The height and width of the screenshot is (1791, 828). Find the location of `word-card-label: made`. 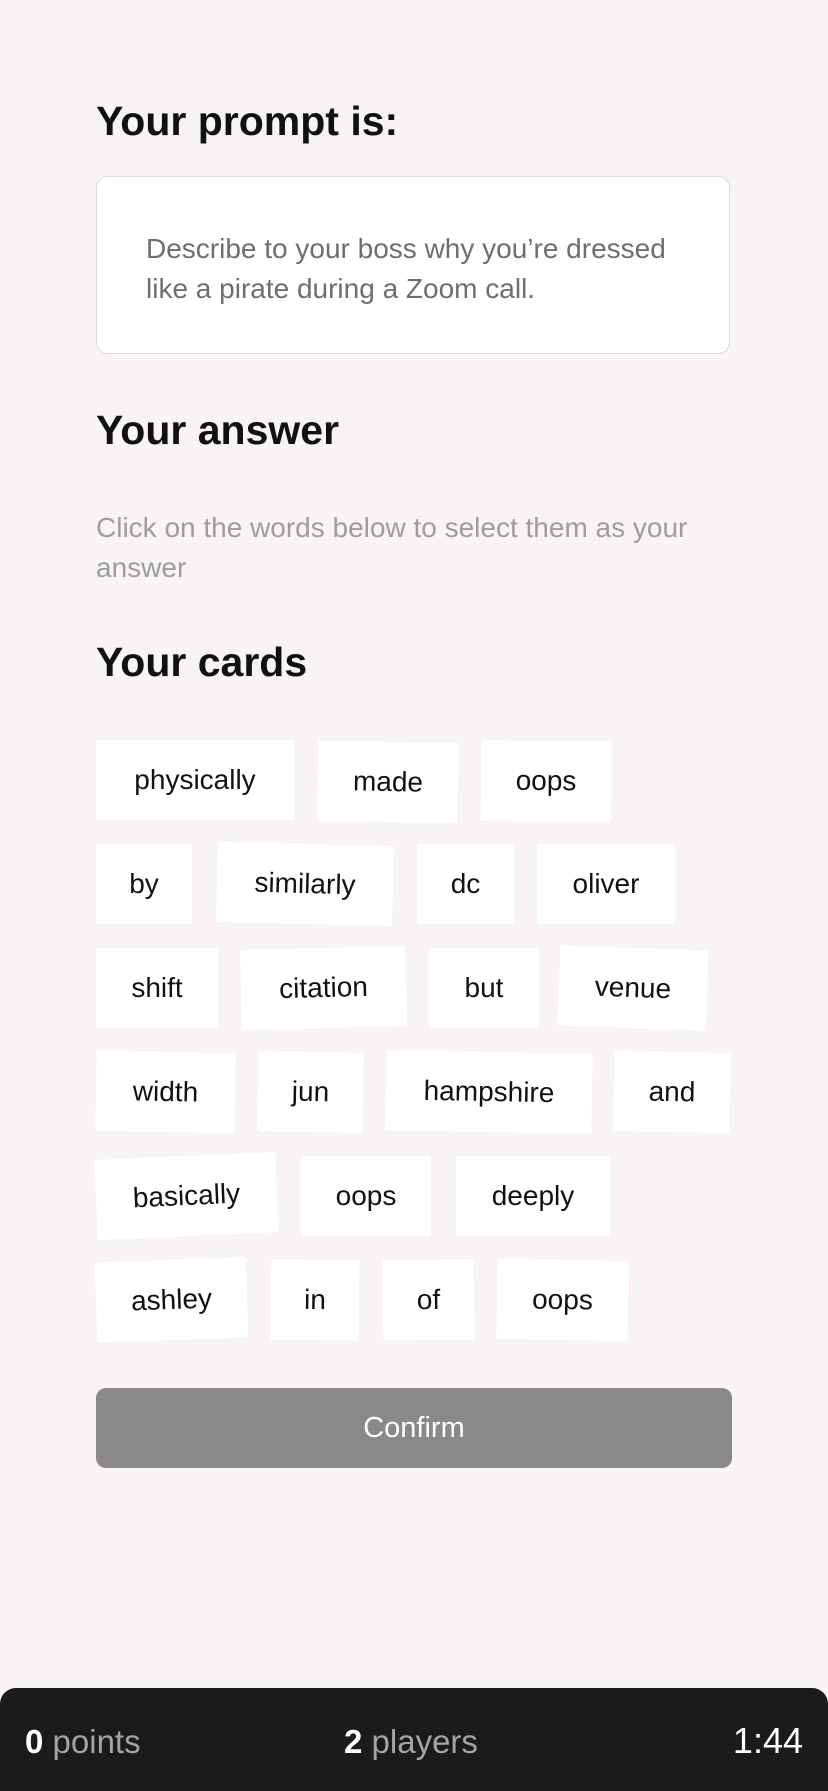

word-card-label: made is located at coordinates (388, 781).